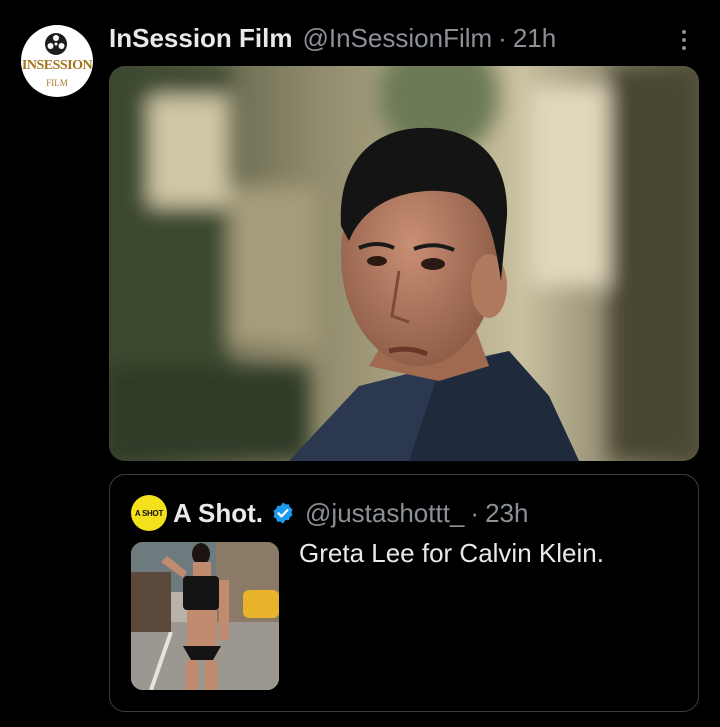 This screenshot has height=727, width=720. I want to click on avatar-logo-text: INSESSION, so click(57, 65).